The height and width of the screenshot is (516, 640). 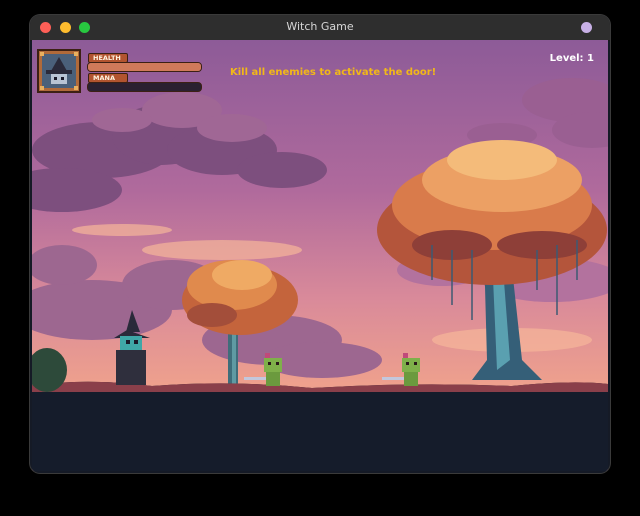 What do you see at coordinates (571, 58) in the screenshot?
I see `level-indicator: Level: 1` at bounding box center [571, 58].